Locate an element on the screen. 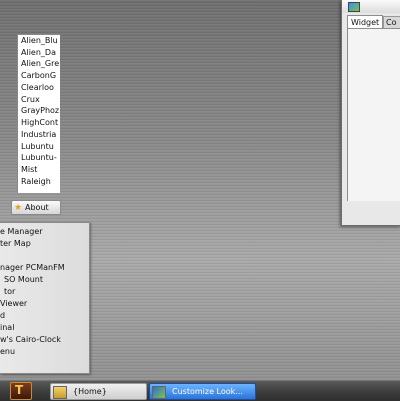  menu-item-d: d is located at coordinates (44, 316).